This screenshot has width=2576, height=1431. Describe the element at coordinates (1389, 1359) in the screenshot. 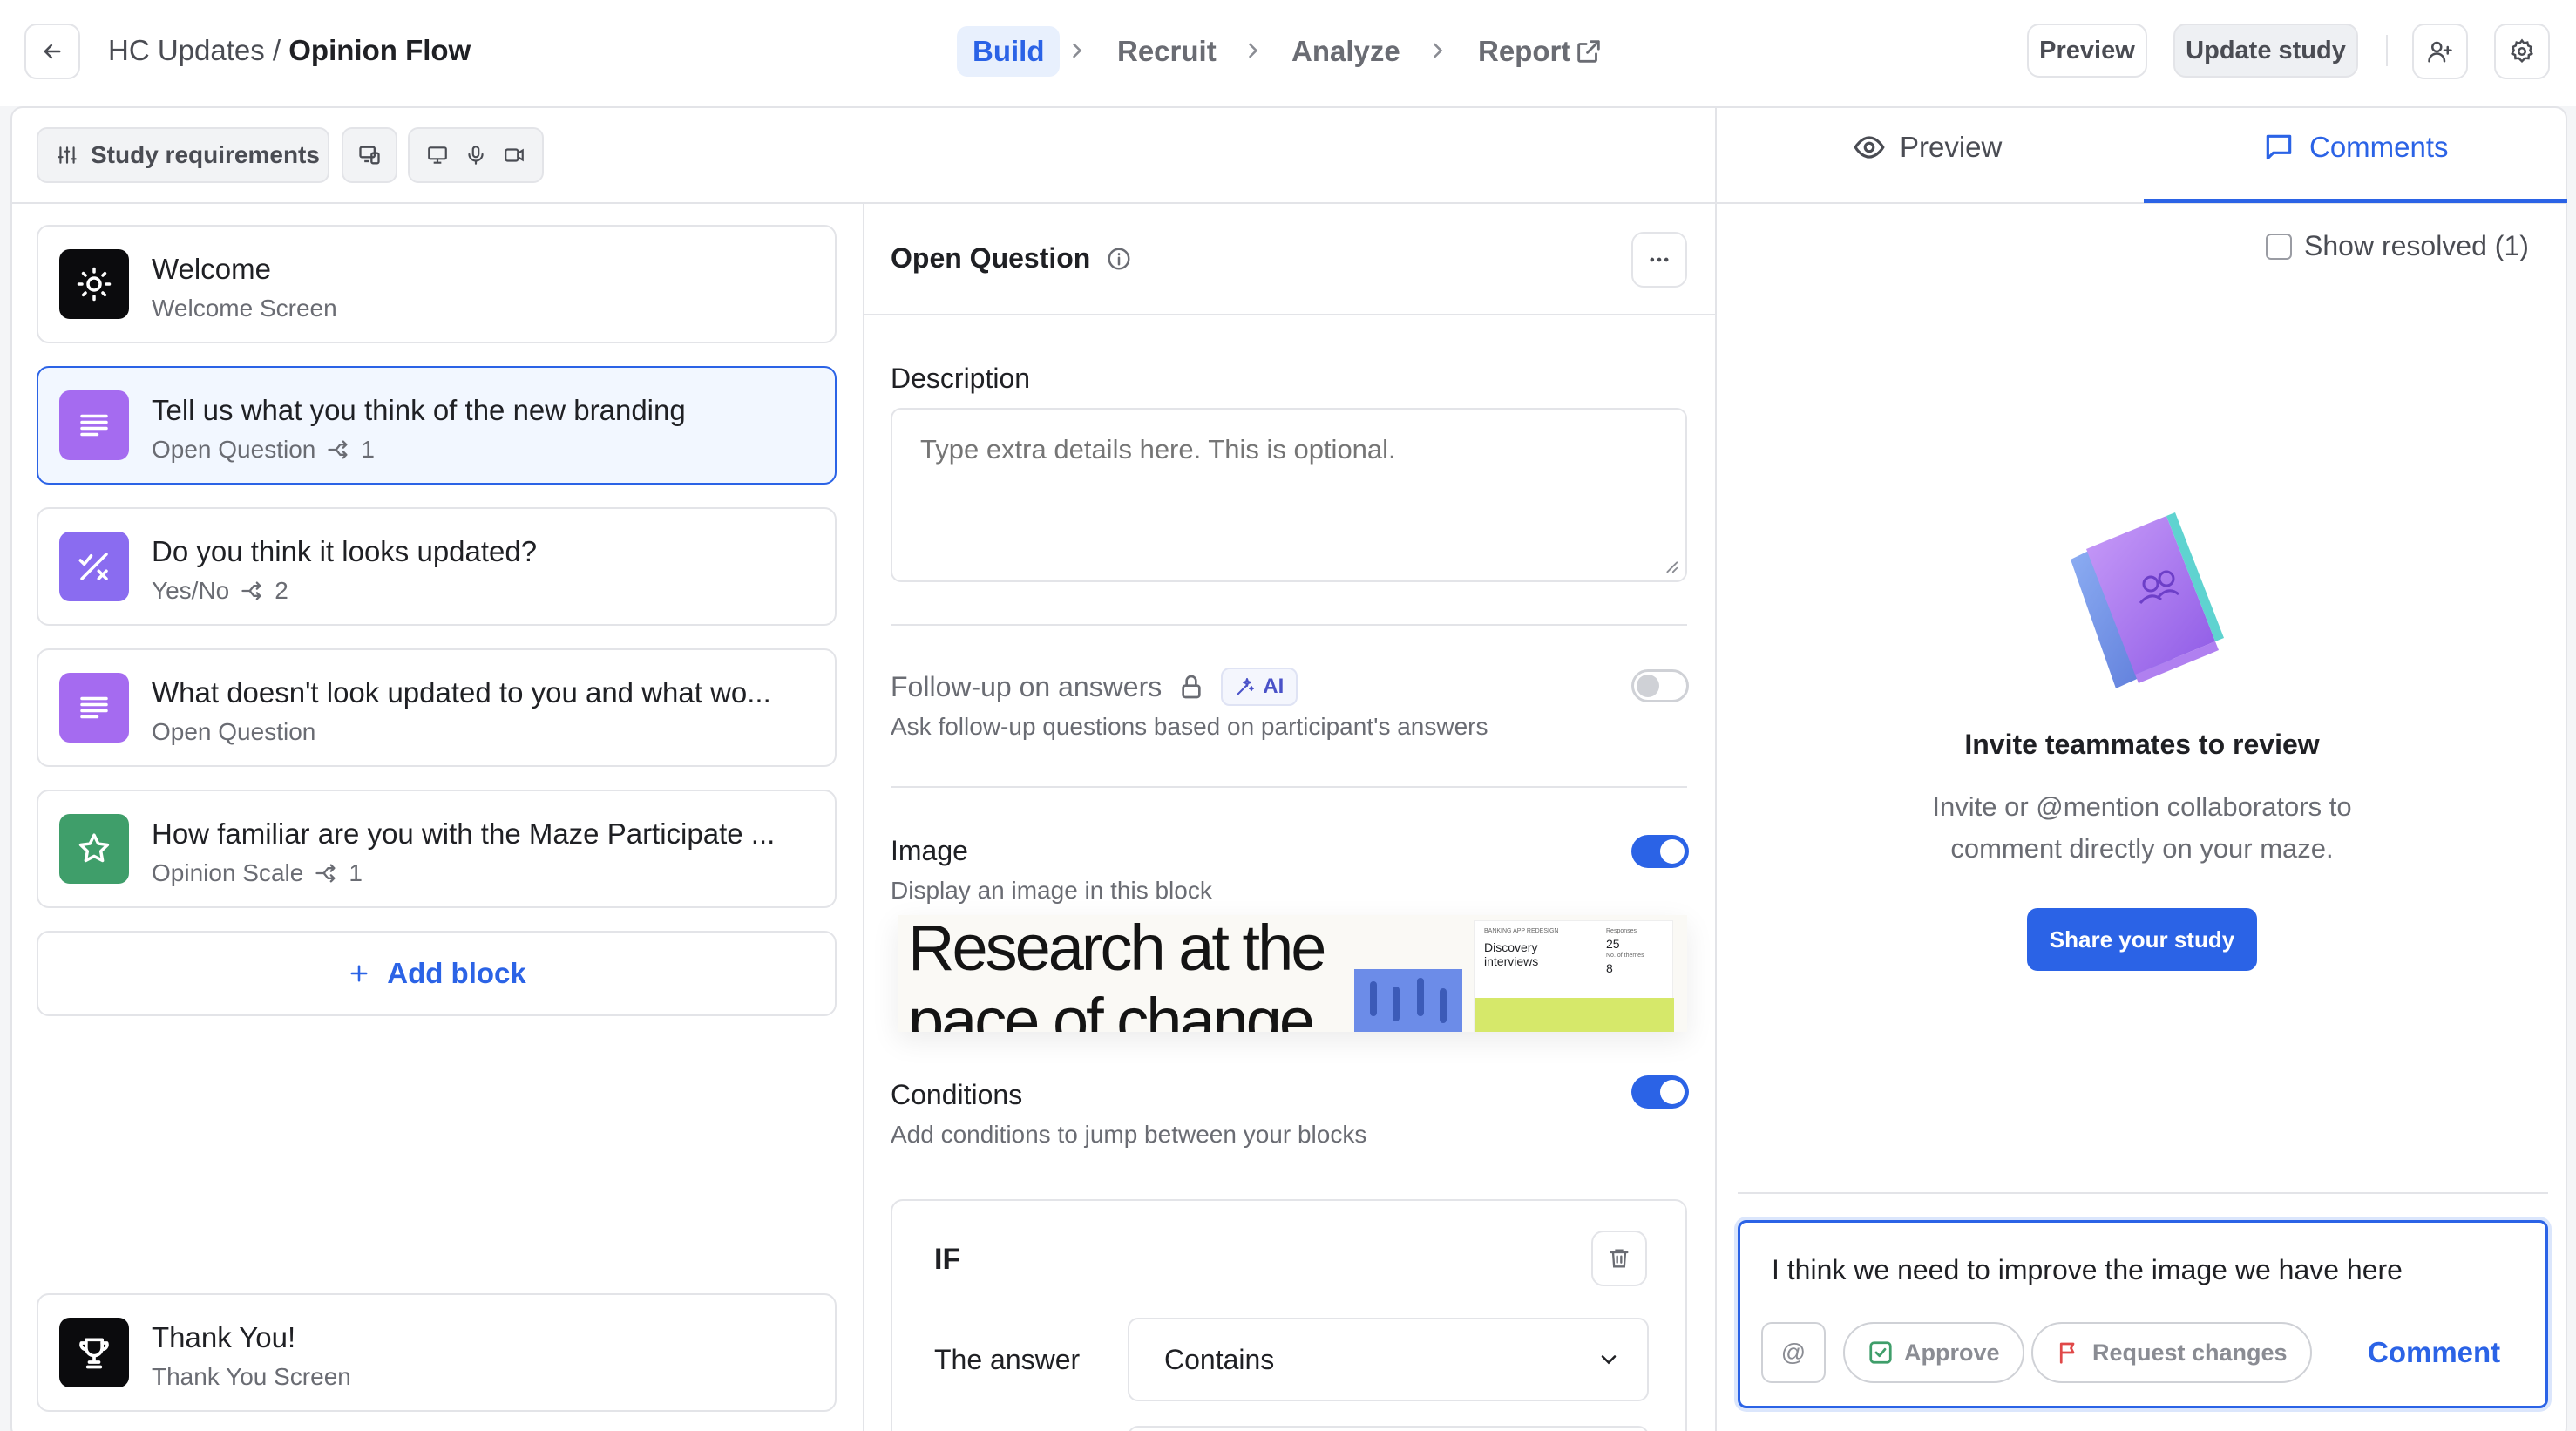

I see `operator-select: Contains` at that location.